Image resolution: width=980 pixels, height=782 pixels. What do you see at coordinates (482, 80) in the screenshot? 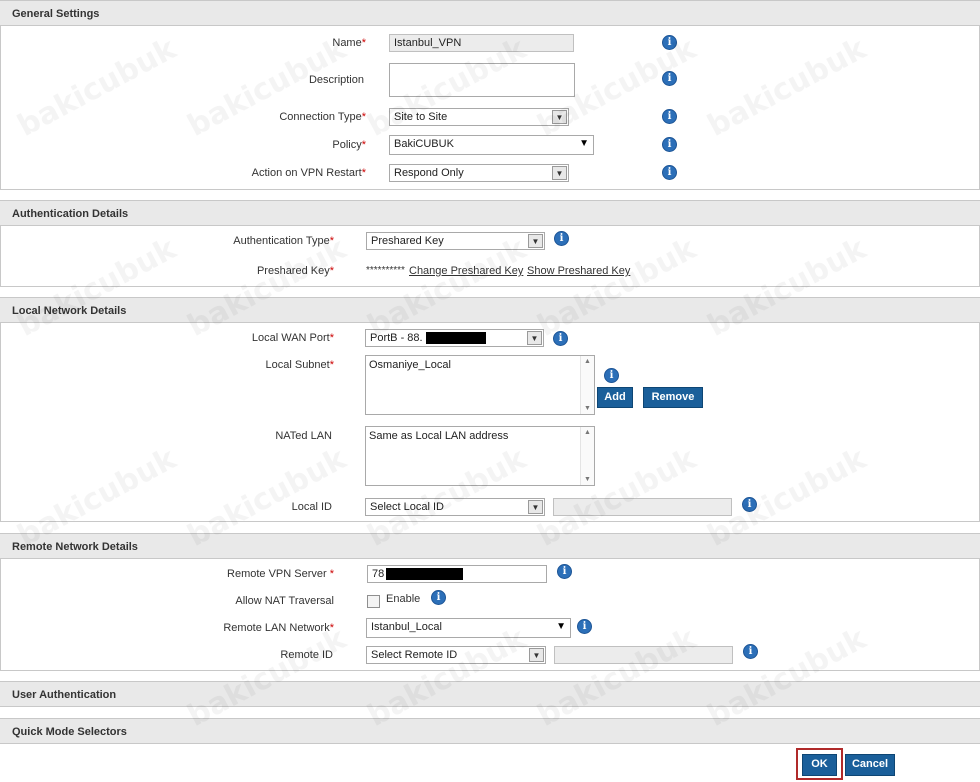
I see `description-field` at bounding box center [482, 80].